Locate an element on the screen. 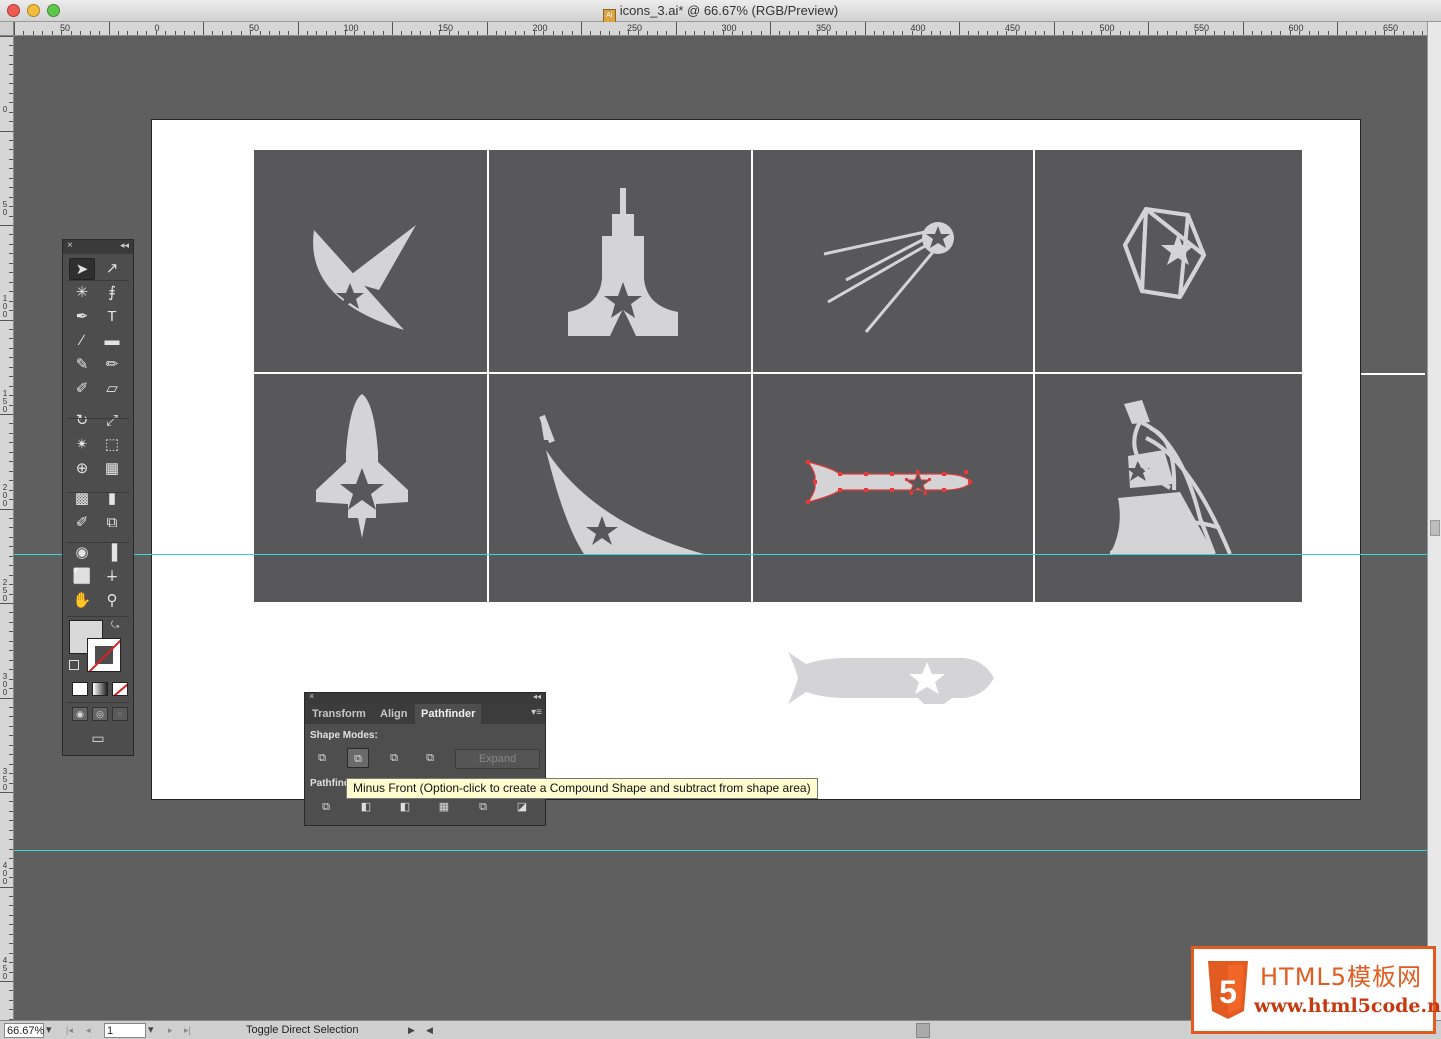 The height and width of the screenshot is (1039, 1441). draw-inside-icon: ○ is located at coordinates (120, 714).